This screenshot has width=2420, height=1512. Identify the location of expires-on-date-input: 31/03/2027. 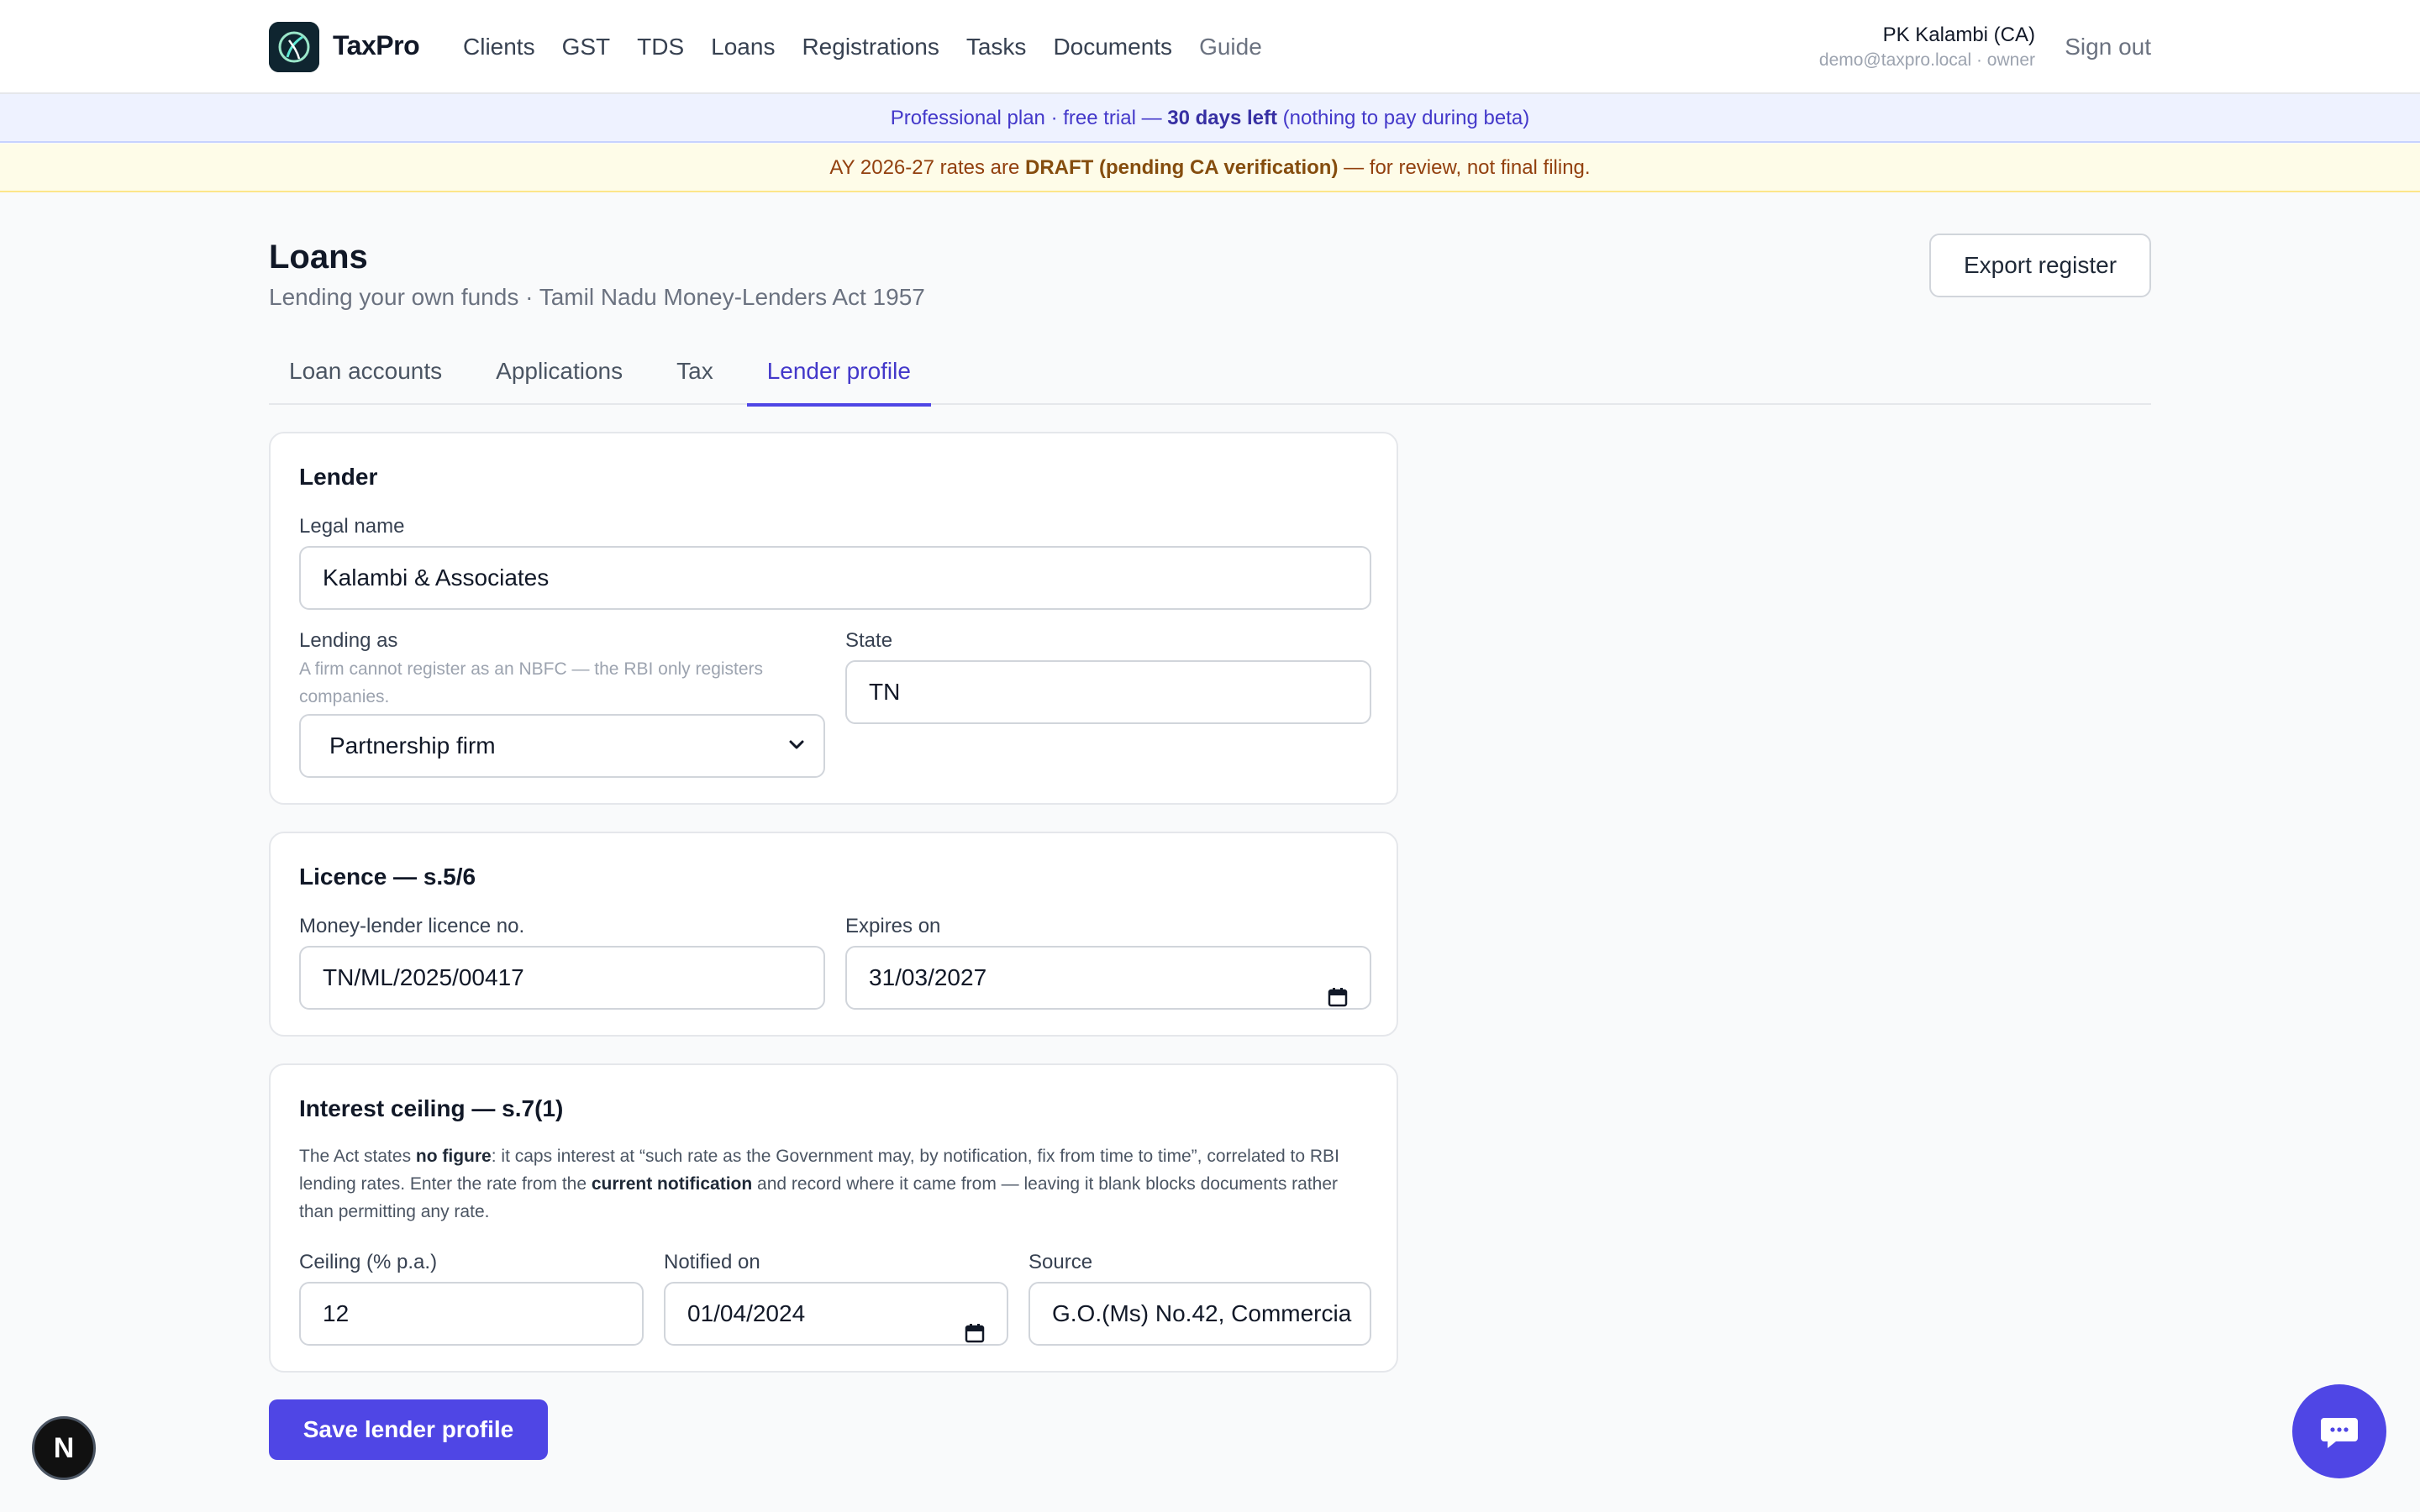
(1108, 978).